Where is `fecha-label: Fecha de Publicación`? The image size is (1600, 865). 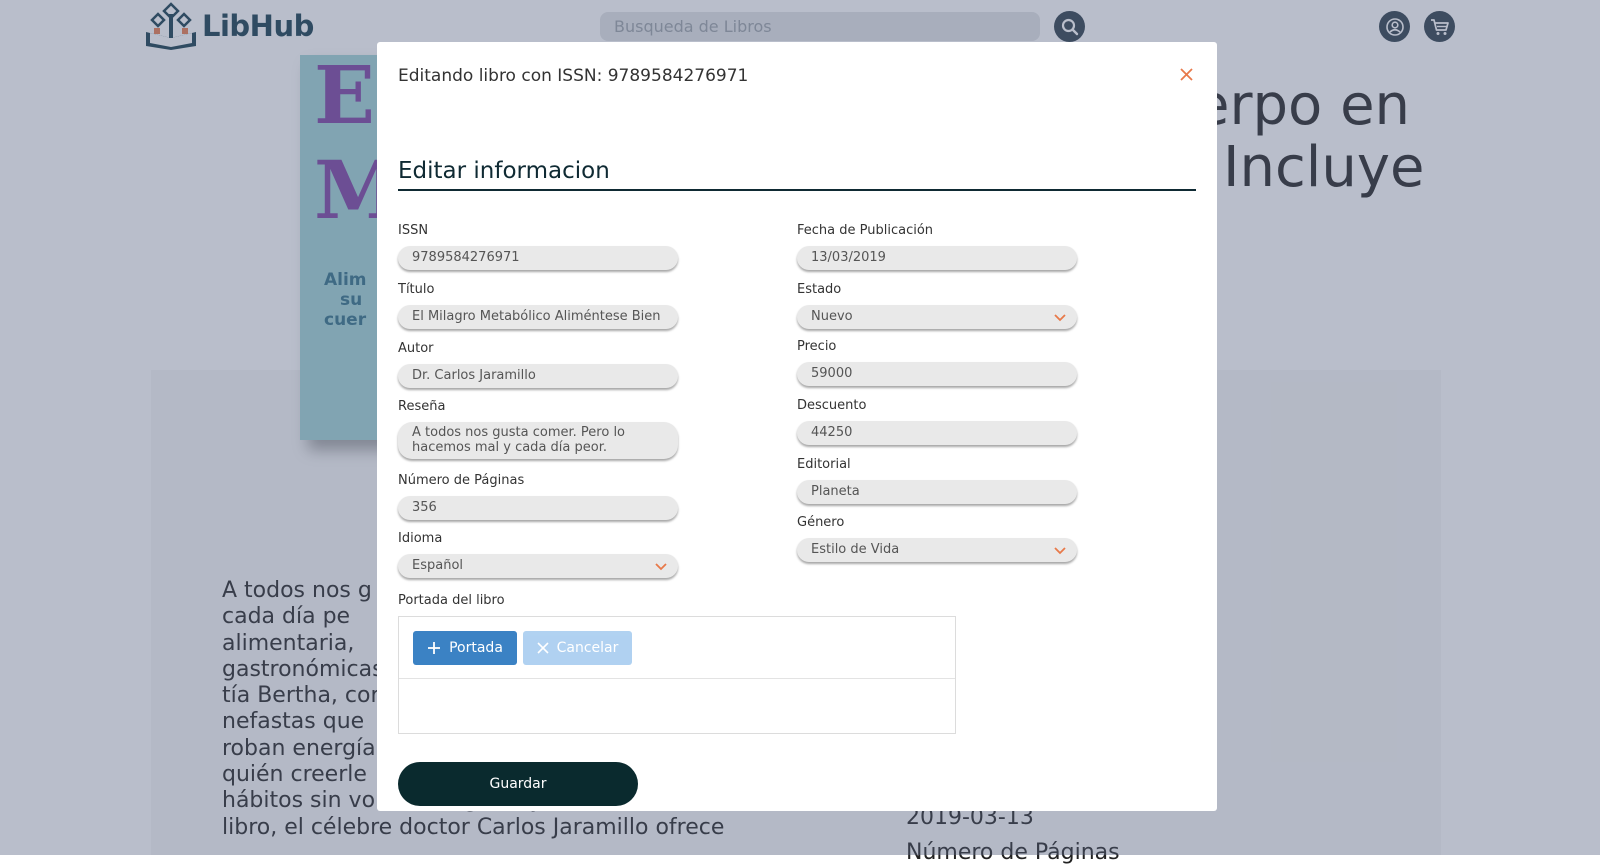
fecha-label: Fecha de Publicación is located at coordinates (865, 230).